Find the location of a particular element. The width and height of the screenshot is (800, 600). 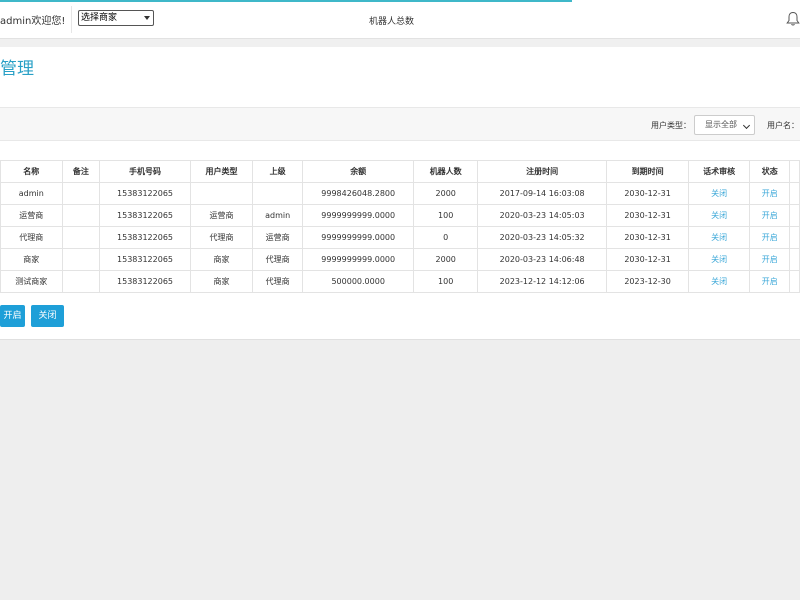

bulk-close-button: 关闭 is located at coordinates (47, 316).